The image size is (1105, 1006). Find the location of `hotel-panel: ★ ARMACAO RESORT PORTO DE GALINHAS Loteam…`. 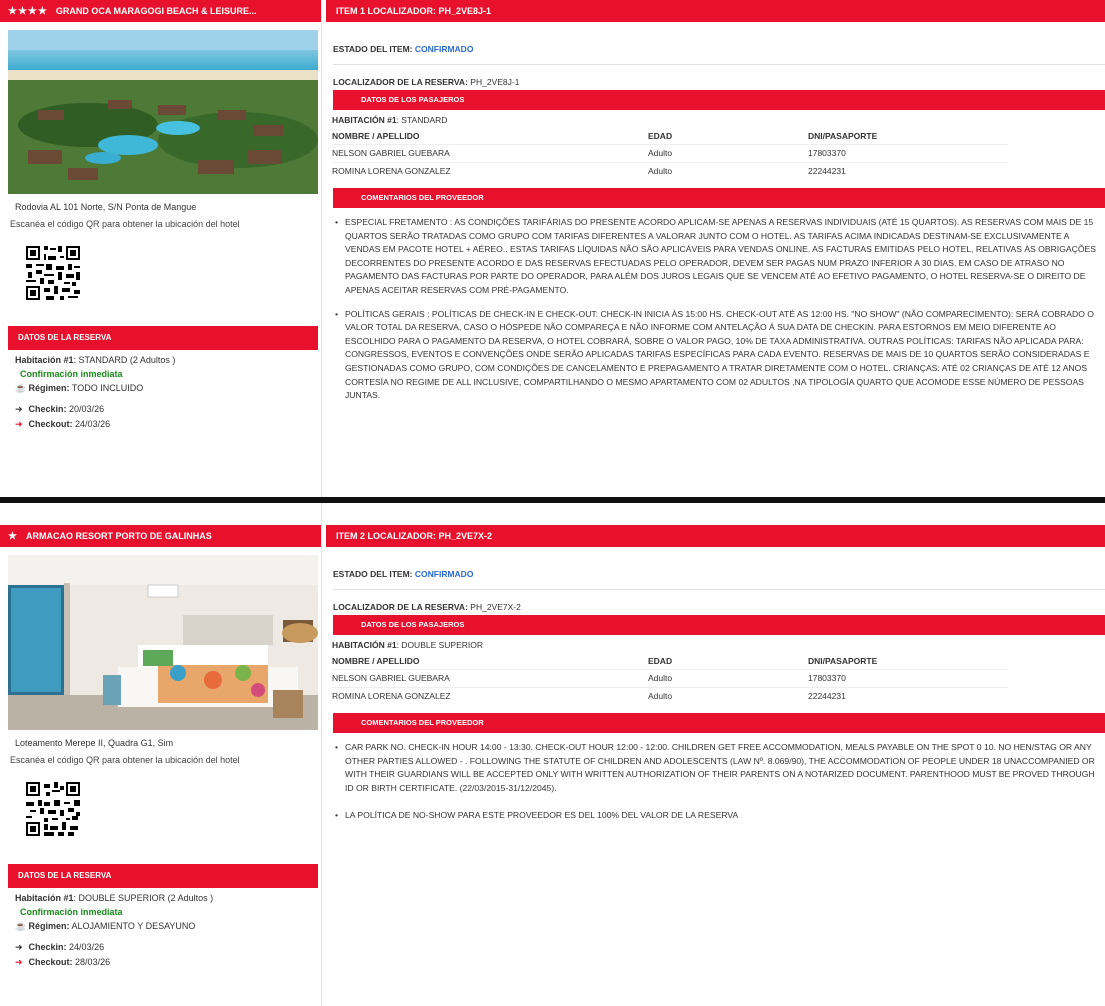

hotel-panel: ★ ARMACAO RESORT PORTO DE GALINHAS Loteam… is located at coordinates (161, 754).